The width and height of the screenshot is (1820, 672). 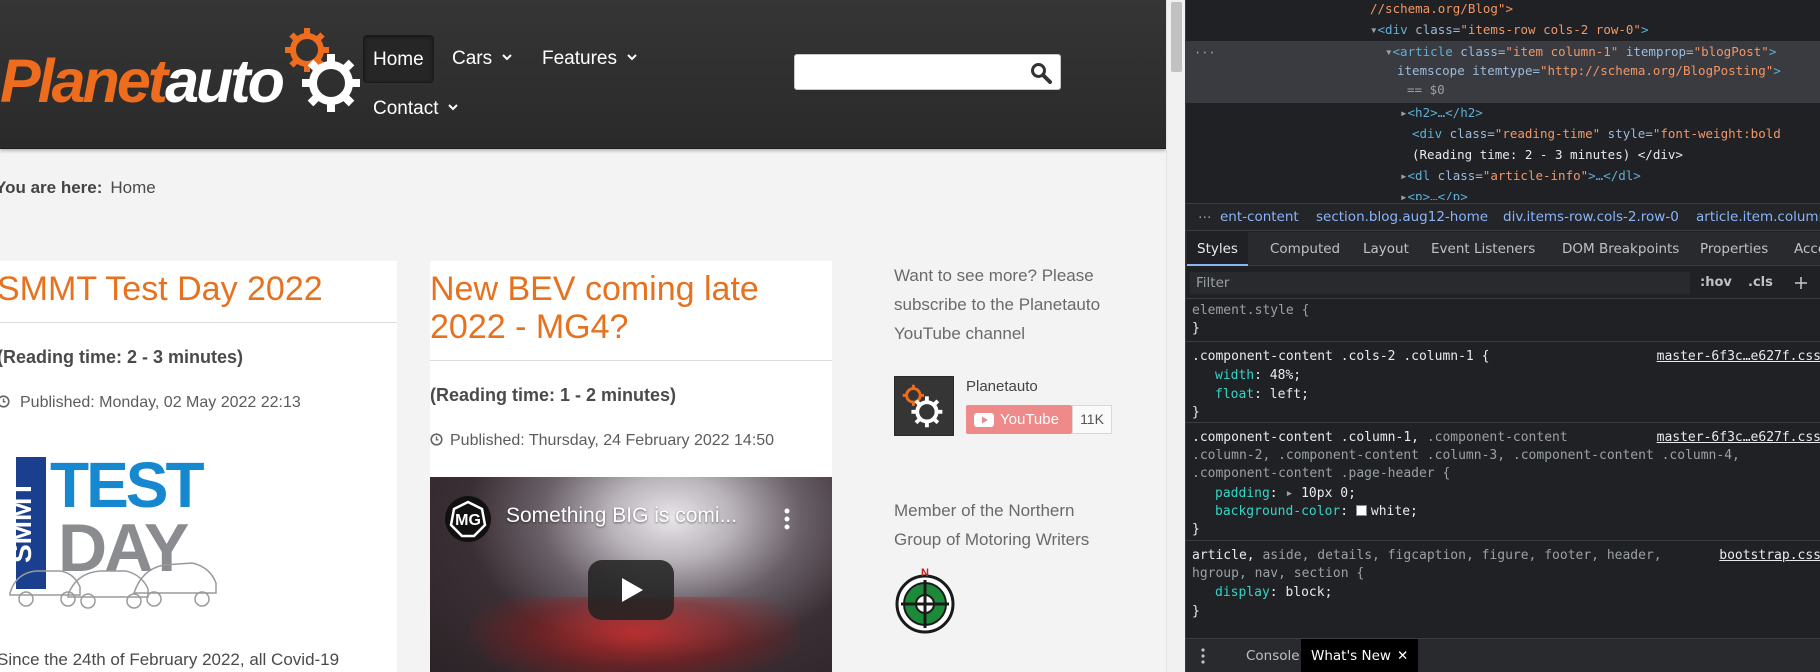 I want to click on crumb-item: ent-content, so click(x=1259, y=217).